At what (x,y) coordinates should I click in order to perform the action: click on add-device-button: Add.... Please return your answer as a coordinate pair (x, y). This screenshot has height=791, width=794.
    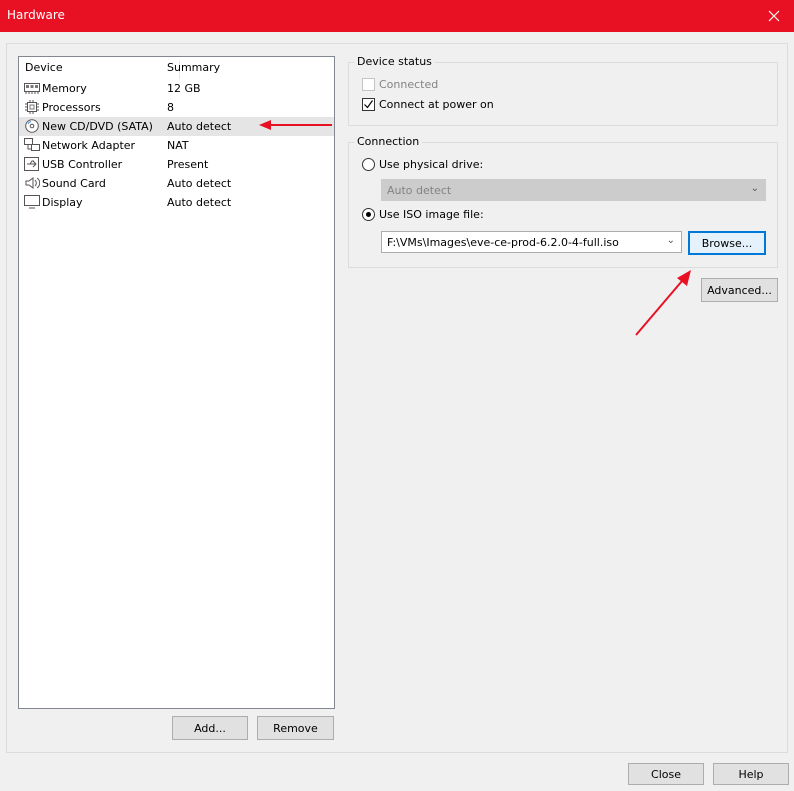
    Looking at the image, I should click on (210, 728).